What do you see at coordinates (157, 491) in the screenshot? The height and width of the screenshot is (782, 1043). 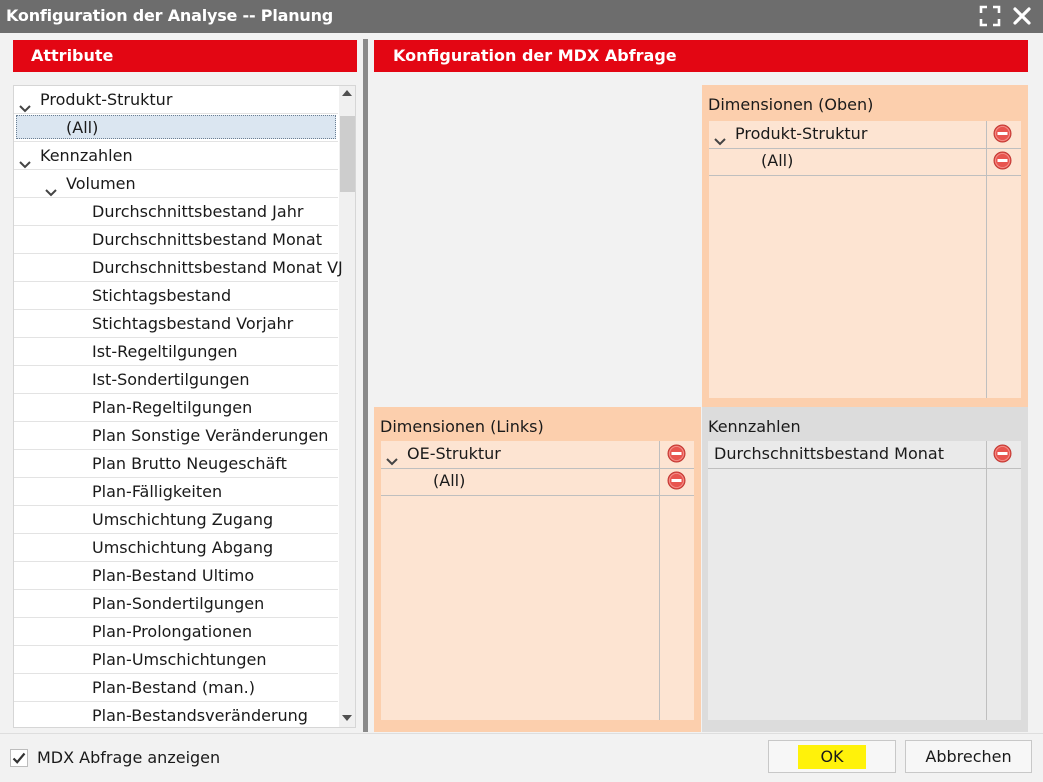 I see `tree-item-label: Plan-Fälligkeiten` at bounding box center [157, 491].